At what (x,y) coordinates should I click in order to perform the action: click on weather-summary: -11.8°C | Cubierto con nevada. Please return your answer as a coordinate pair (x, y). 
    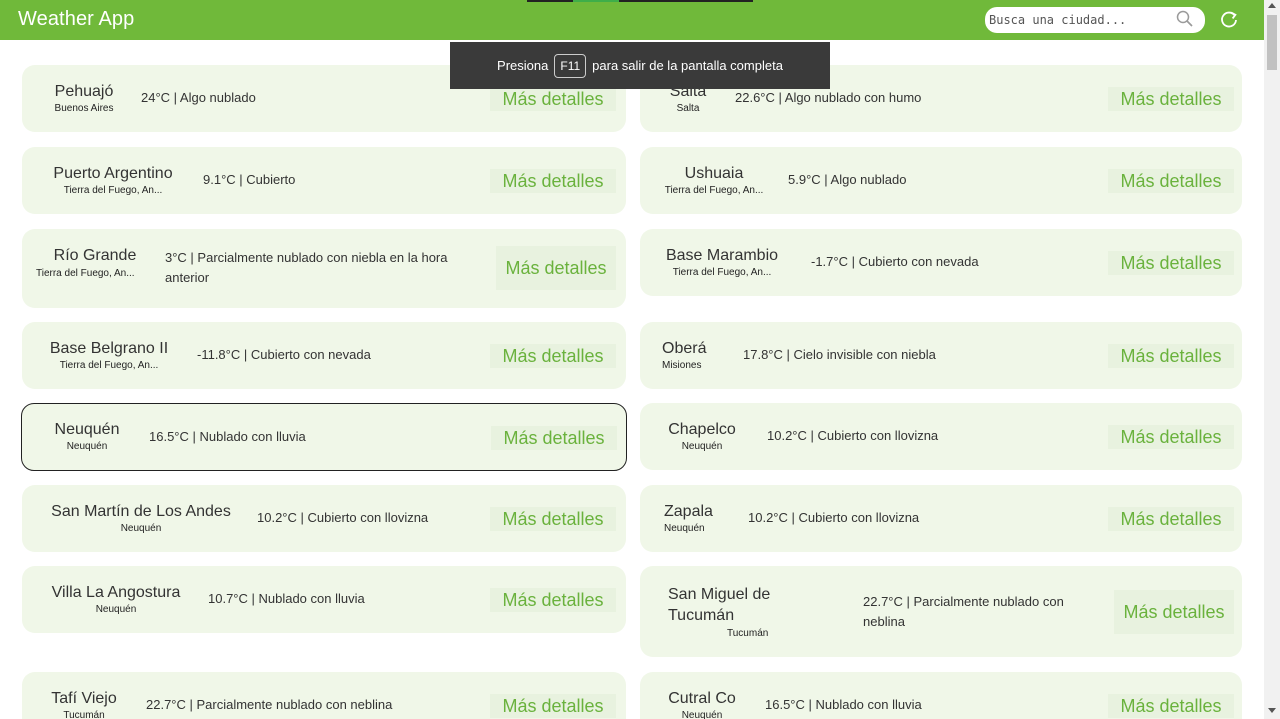
    Looking at the image, I should click on (284, 354).